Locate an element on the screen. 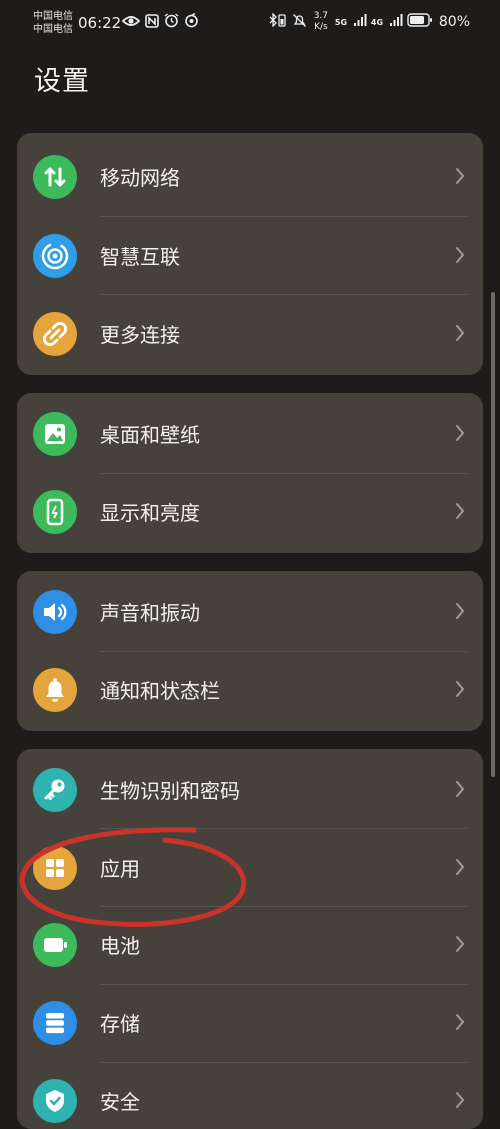 The height and width of the screenshot is (1129, 500). bell-icon is located at coordinates (55, 690).